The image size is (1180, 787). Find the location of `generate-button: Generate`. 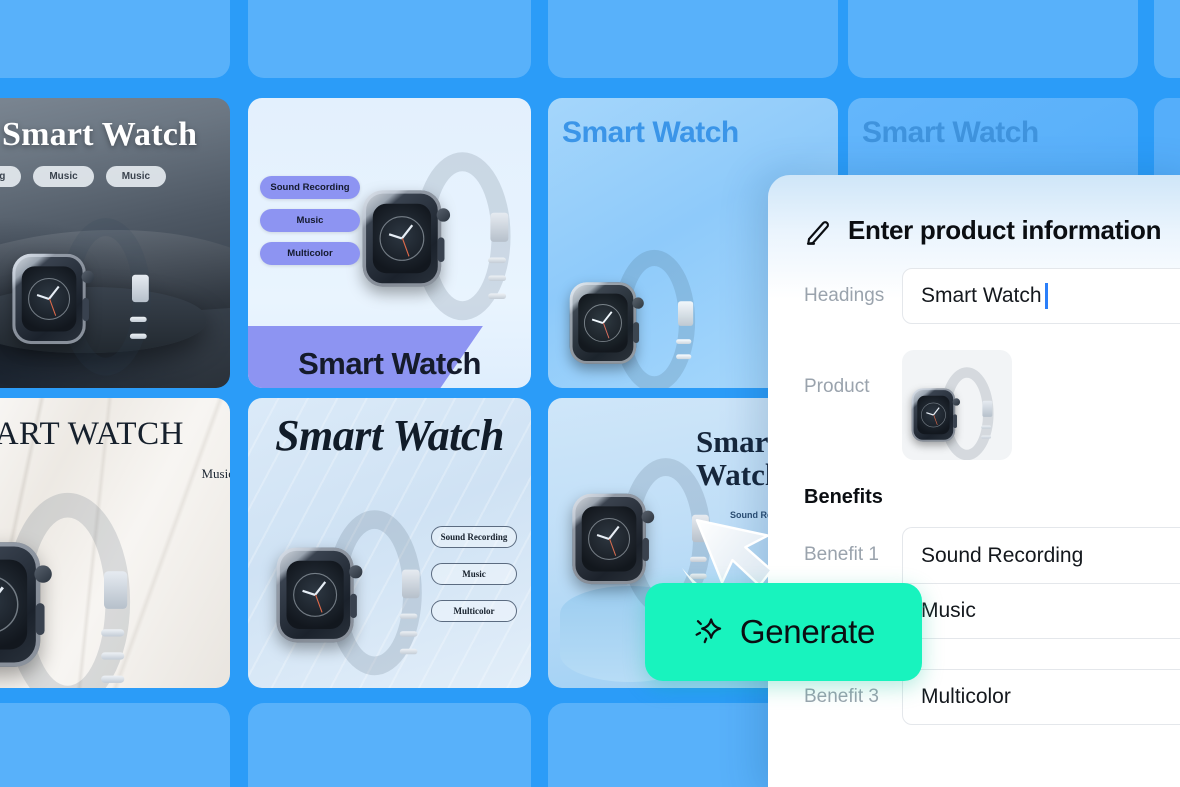

generate-button: Generate is located at coordinates (783, 632).